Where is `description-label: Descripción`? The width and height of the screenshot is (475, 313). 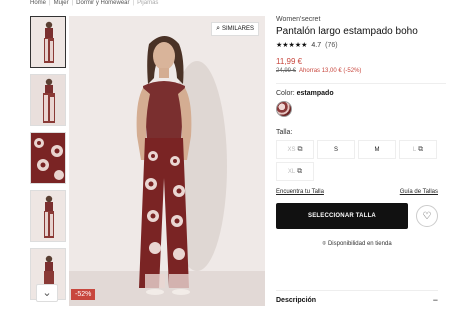 description-label: Descripción is located at coordinates (296, 300).